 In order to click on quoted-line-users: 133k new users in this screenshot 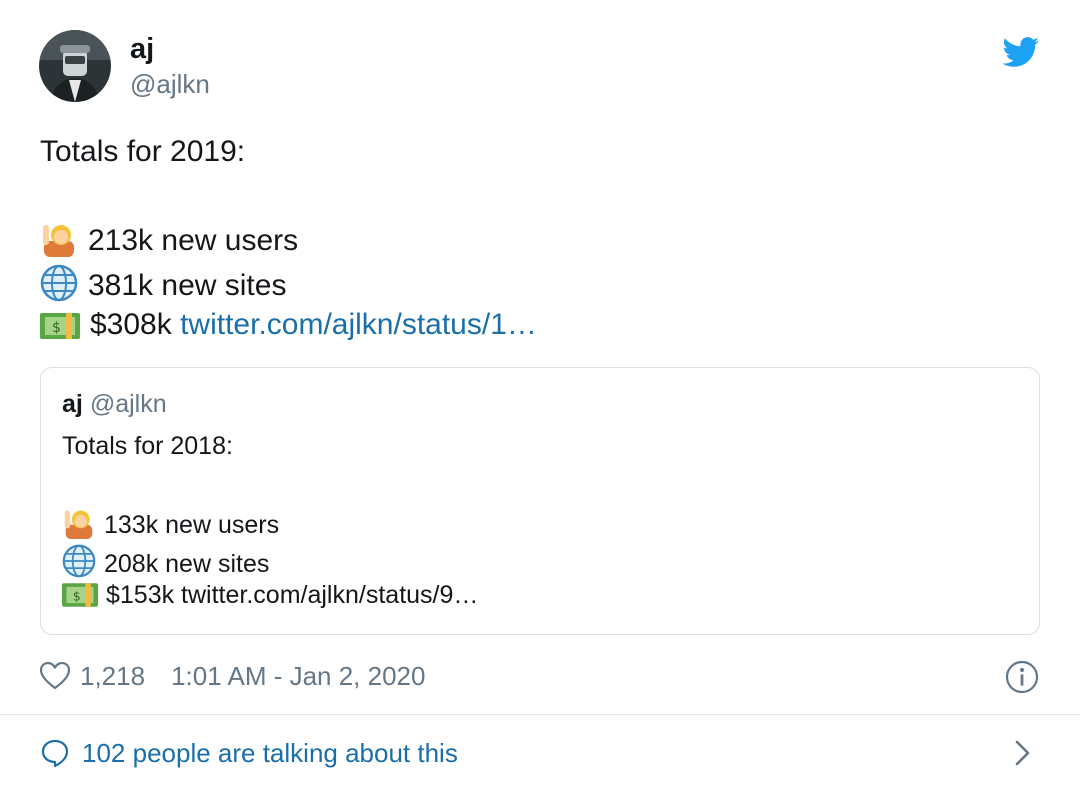, I will do `click(170, 526)`.